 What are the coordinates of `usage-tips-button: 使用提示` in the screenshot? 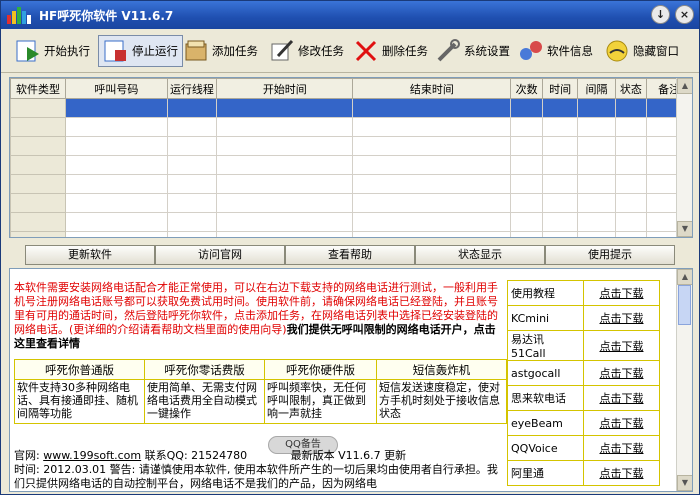 It's located at (610, 255).